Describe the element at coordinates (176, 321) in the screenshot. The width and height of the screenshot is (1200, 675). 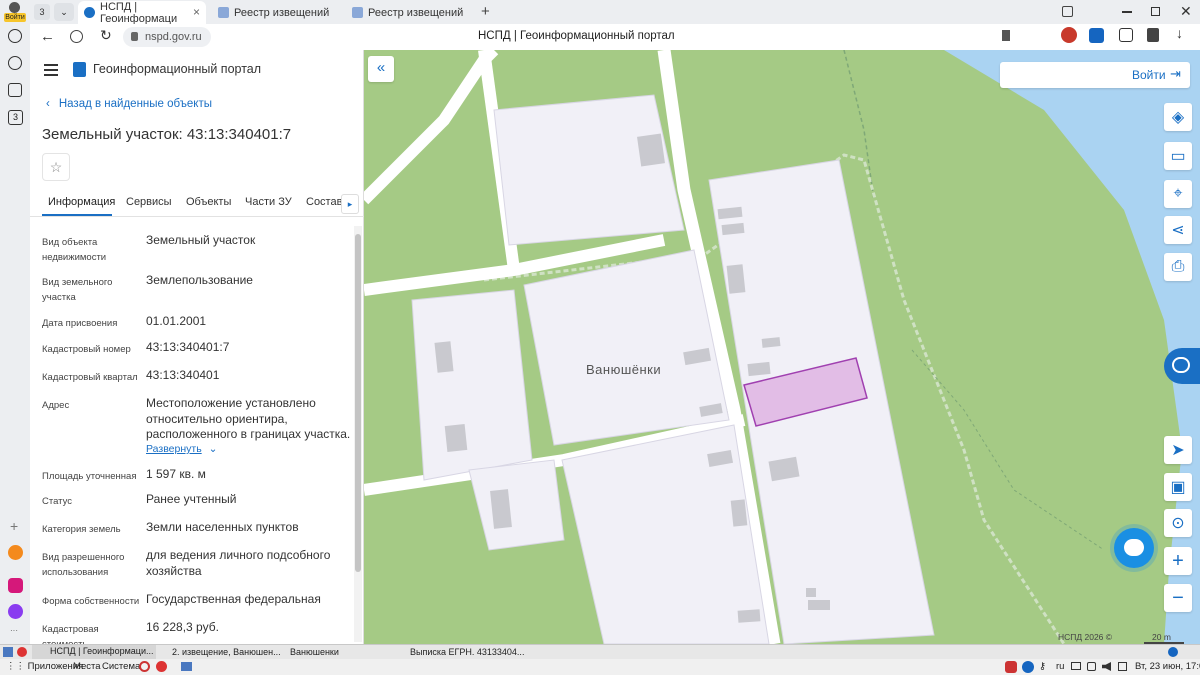
I see `field-value: 01.01.2001` at that location.